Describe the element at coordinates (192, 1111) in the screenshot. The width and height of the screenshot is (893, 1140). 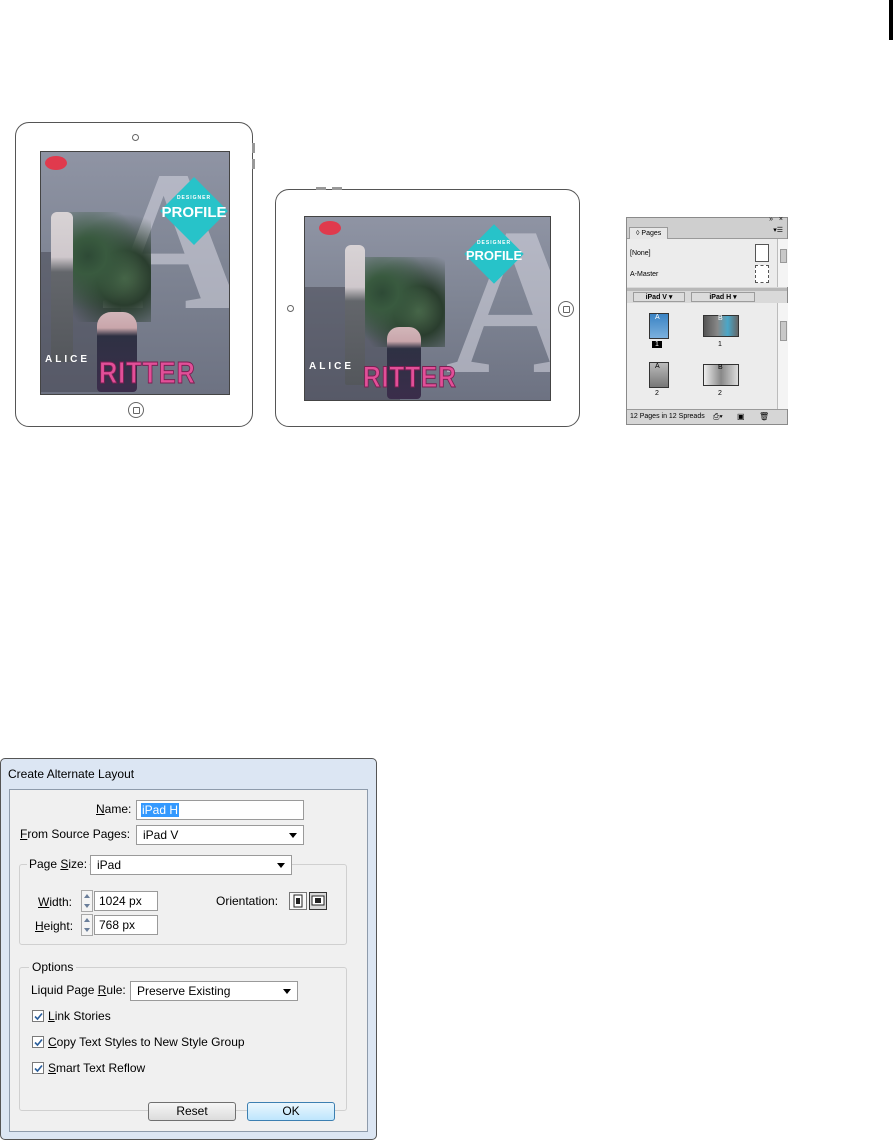
I see `reset-button: Reset` at that location.